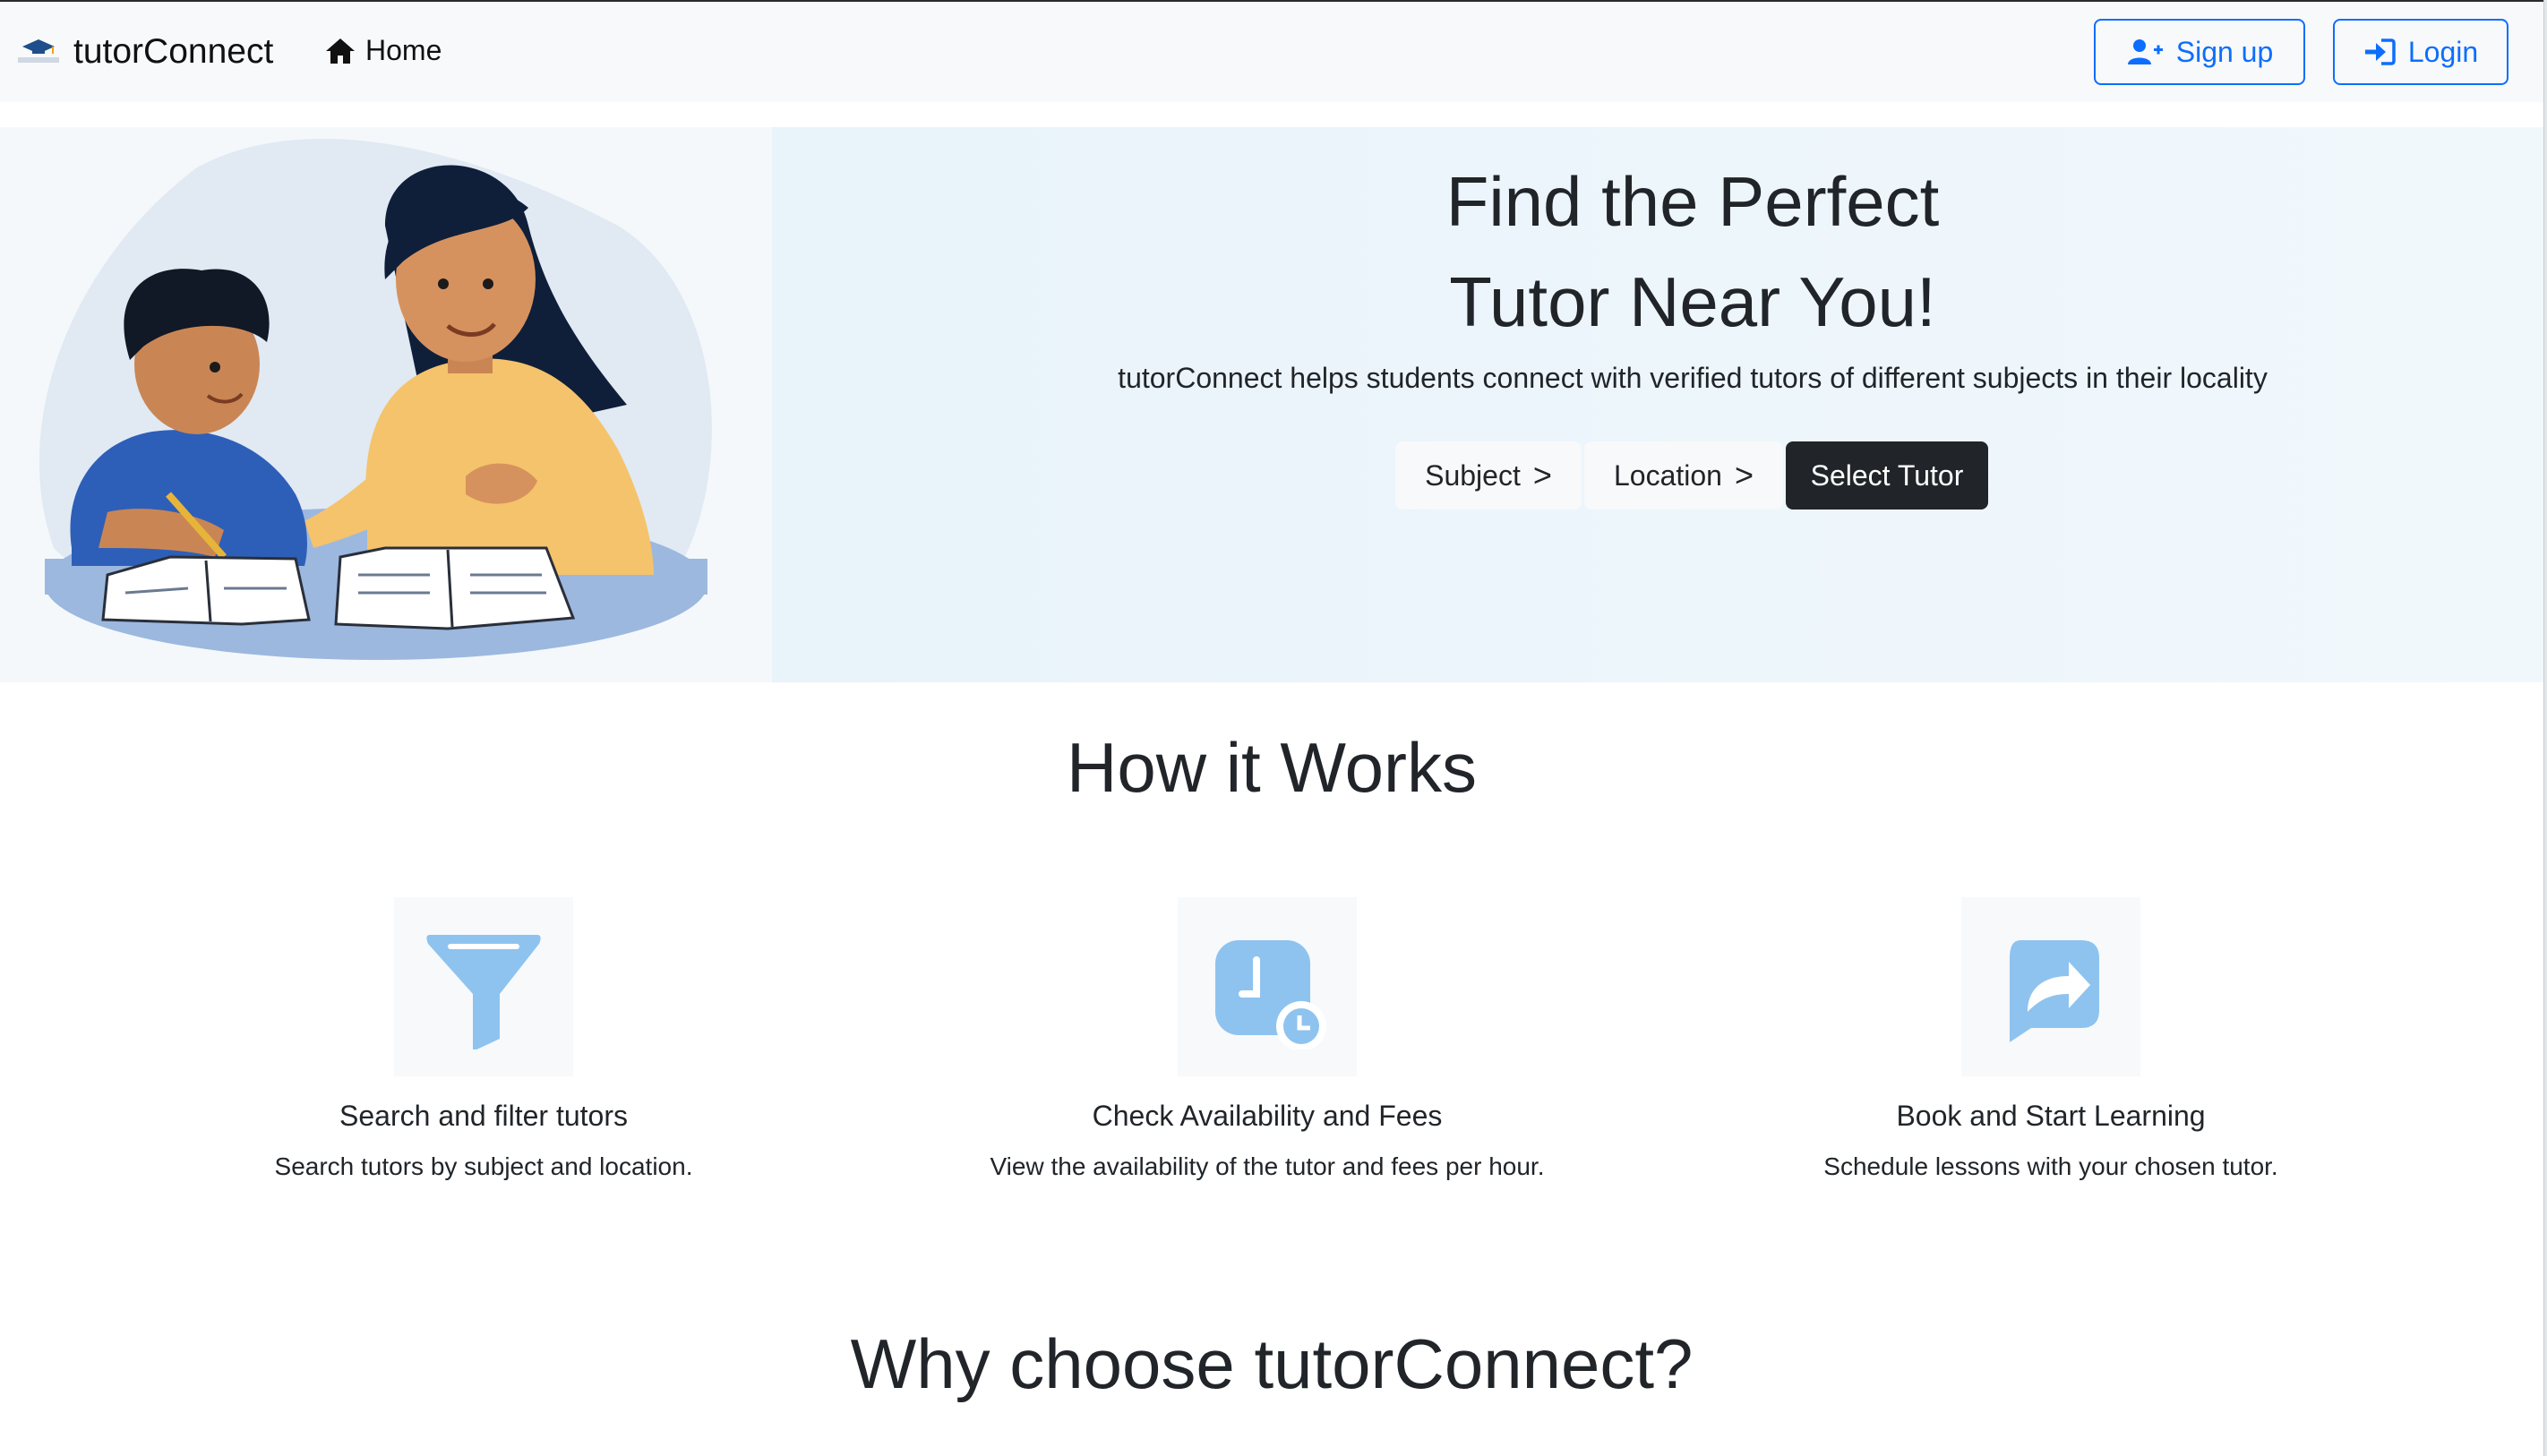 The height and width of the screenshot is (1456, 2547). Describe the element at coordinates (403, 50) in the screenshot. I see `nav-home-label: Home` at that location.